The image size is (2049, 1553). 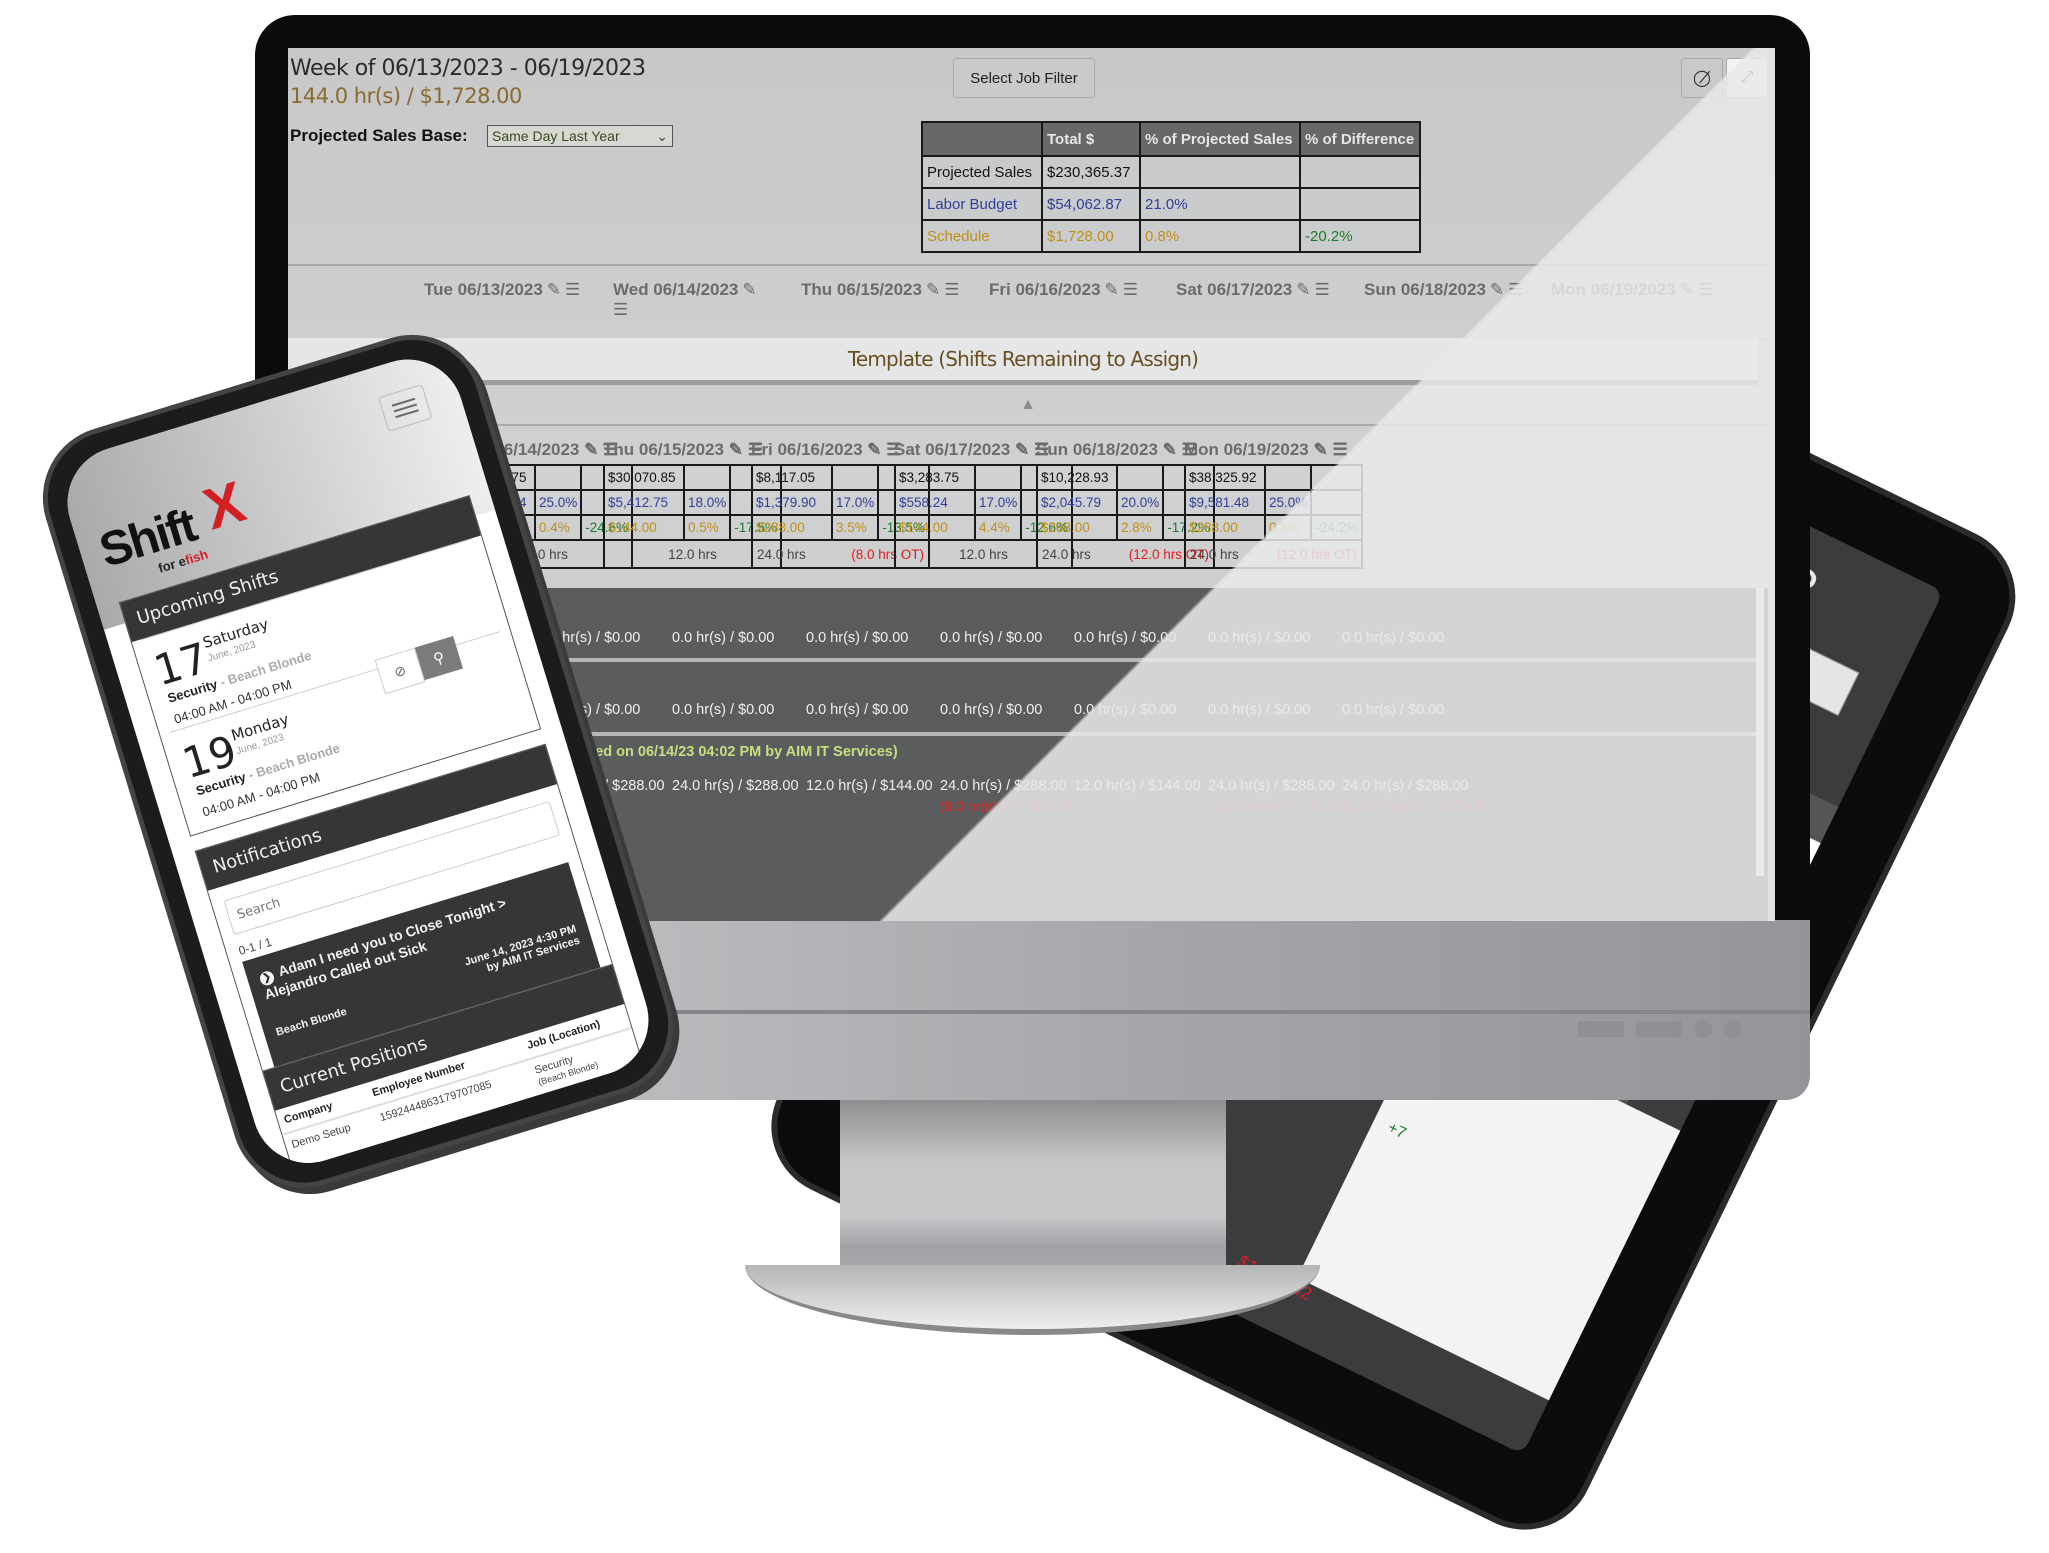 I want to click on overtime-note: (8.0 hr(s) OT - $48.00, so click(x=1008, y=806).